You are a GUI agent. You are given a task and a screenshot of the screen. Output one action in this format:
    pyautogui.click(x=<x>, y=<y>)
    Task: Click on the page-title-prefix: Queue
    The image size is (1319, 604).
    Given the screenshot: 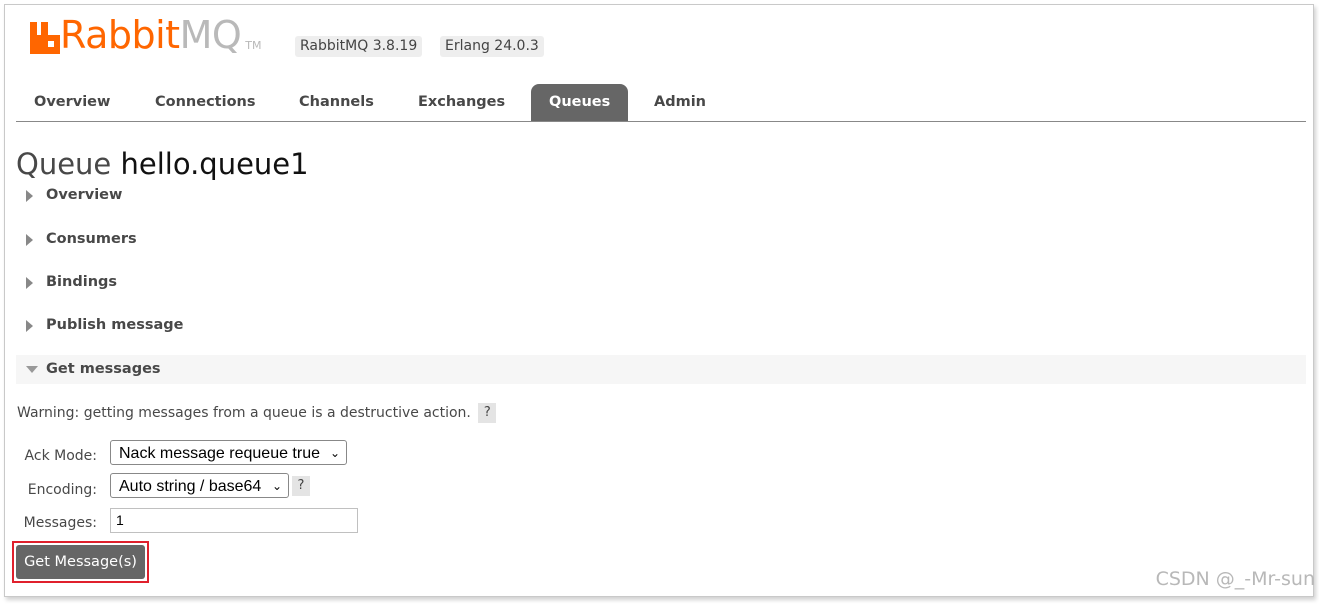 What is the action you would take?
    pyautogui.click(x=64, y=164)
    